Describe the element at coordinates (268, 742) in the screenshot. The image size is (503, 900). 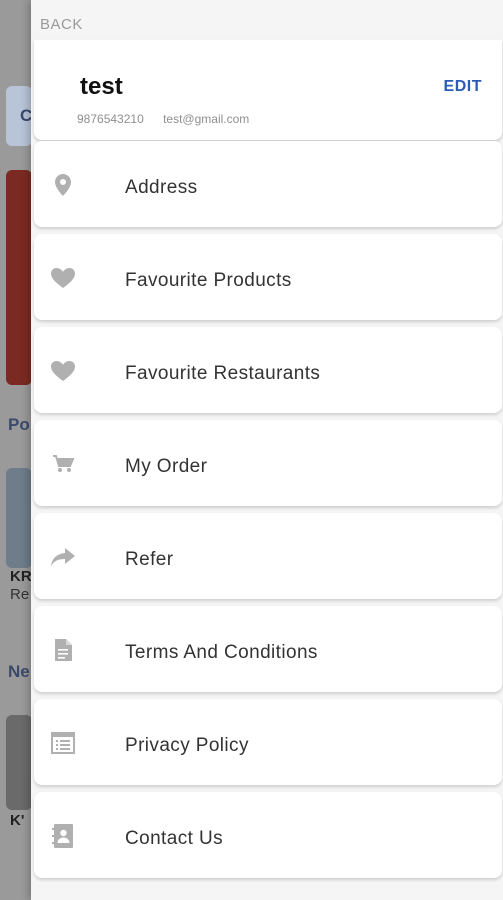
I see `menu-item-privacy-policy: Privacy Policy` at that location.